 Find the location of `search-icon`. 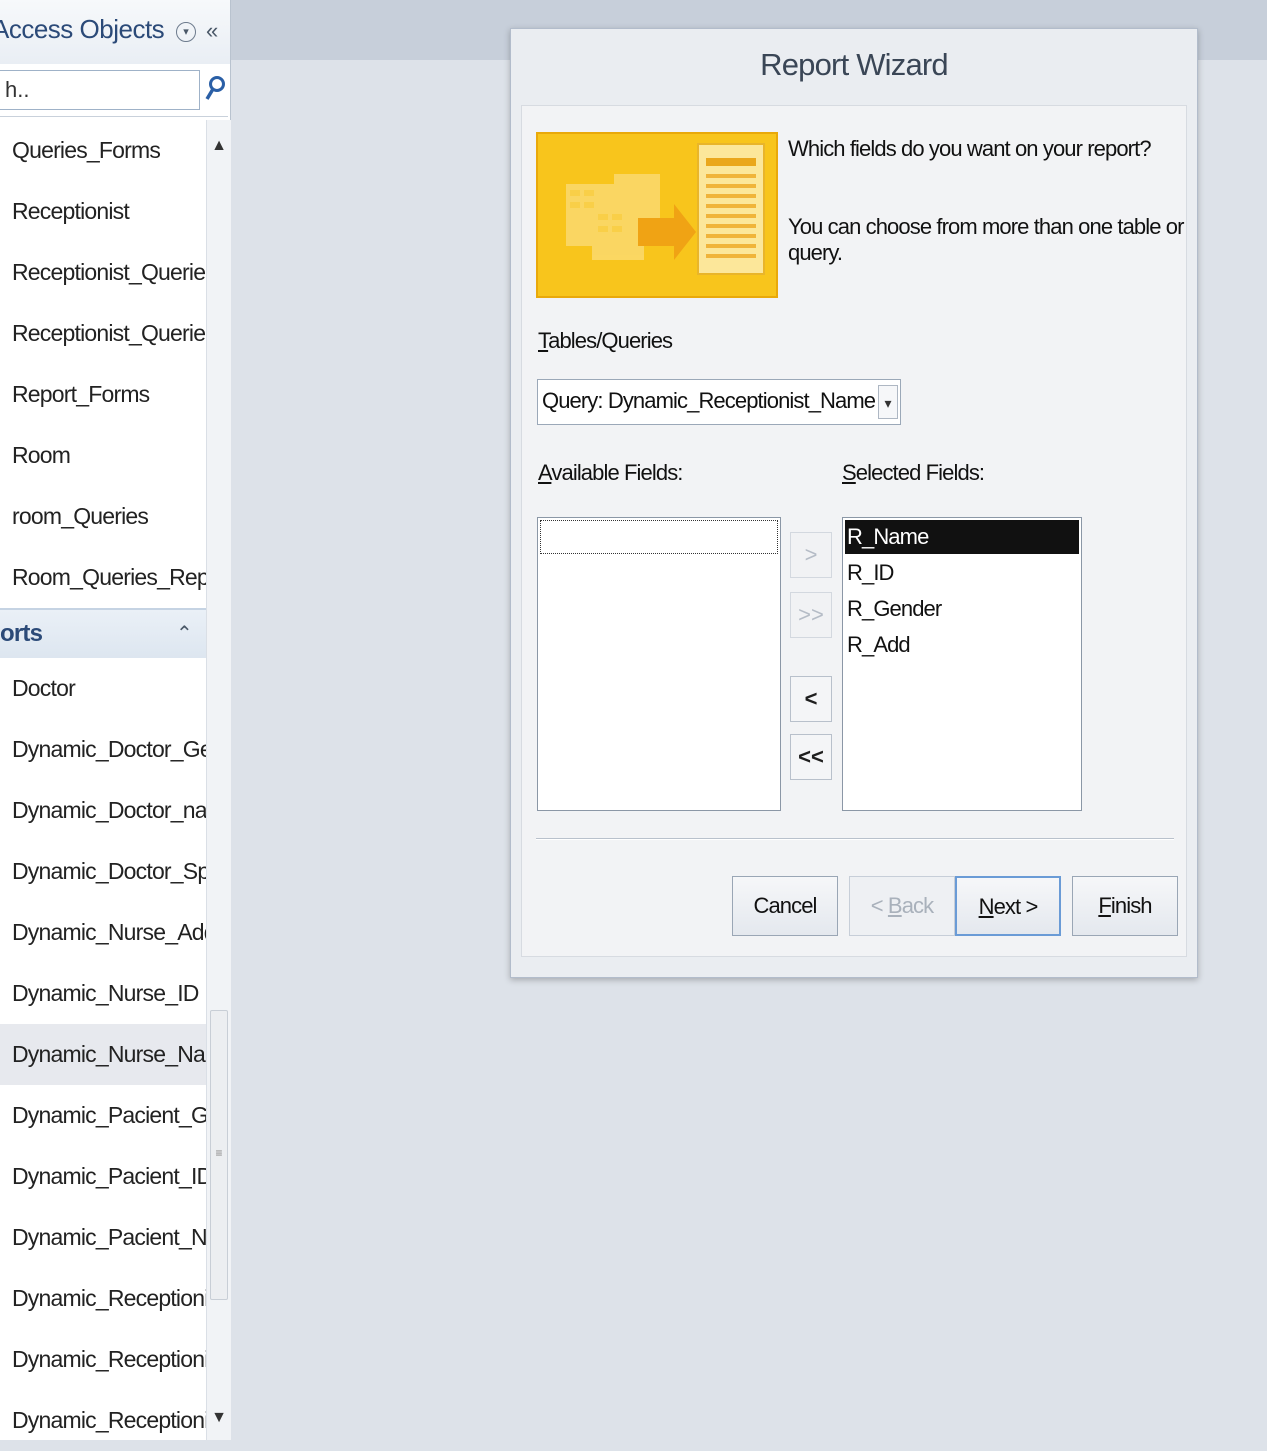

search-icon is located at coordinates (216, 89).